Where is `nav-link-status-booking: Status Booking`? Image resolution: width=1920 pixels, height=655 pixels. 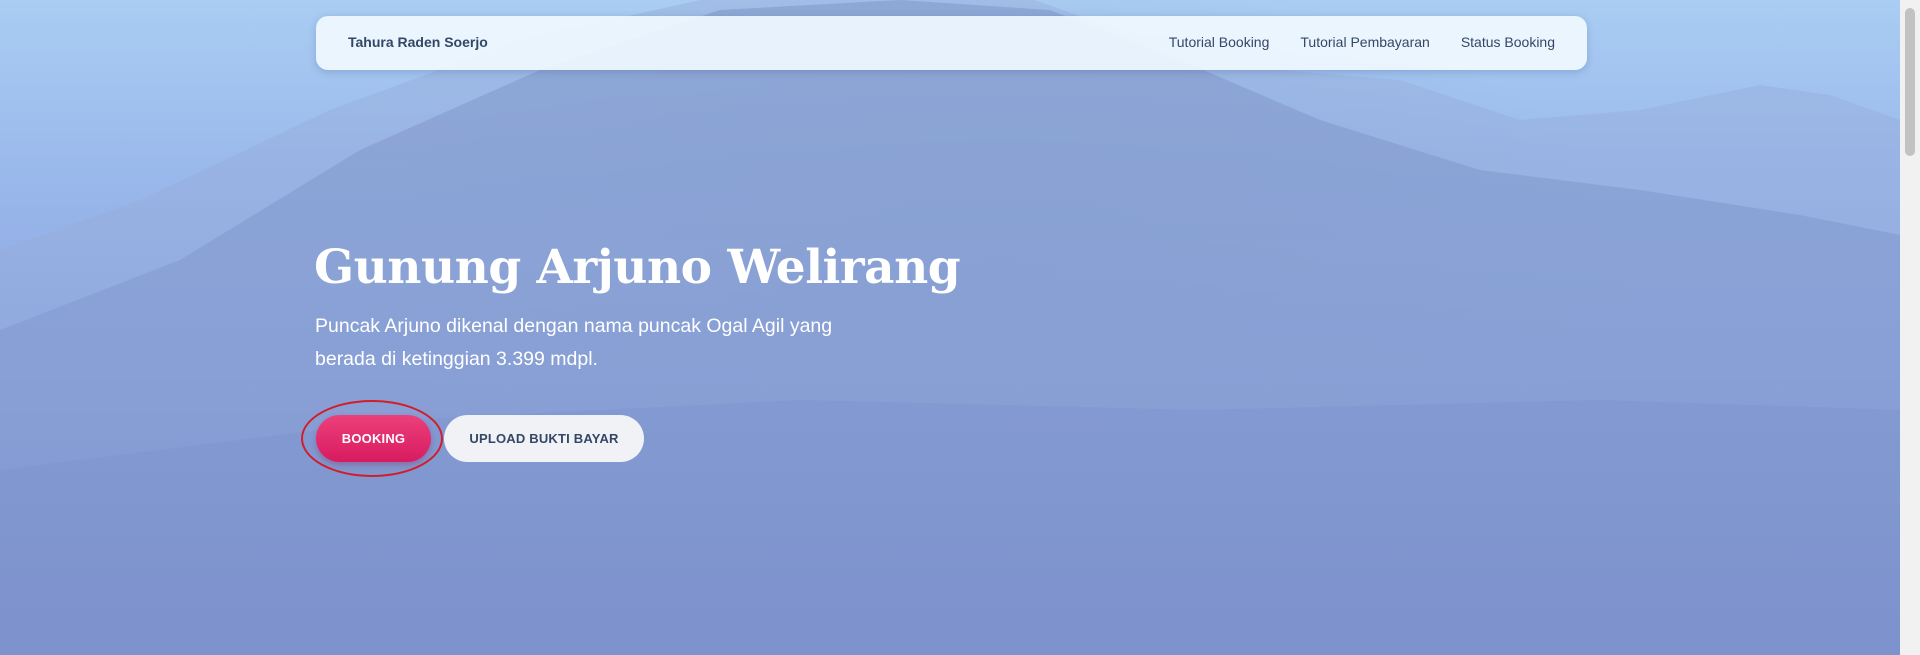 nav-link-status-booking: Status Booking is located at coordinates (1508, 42).